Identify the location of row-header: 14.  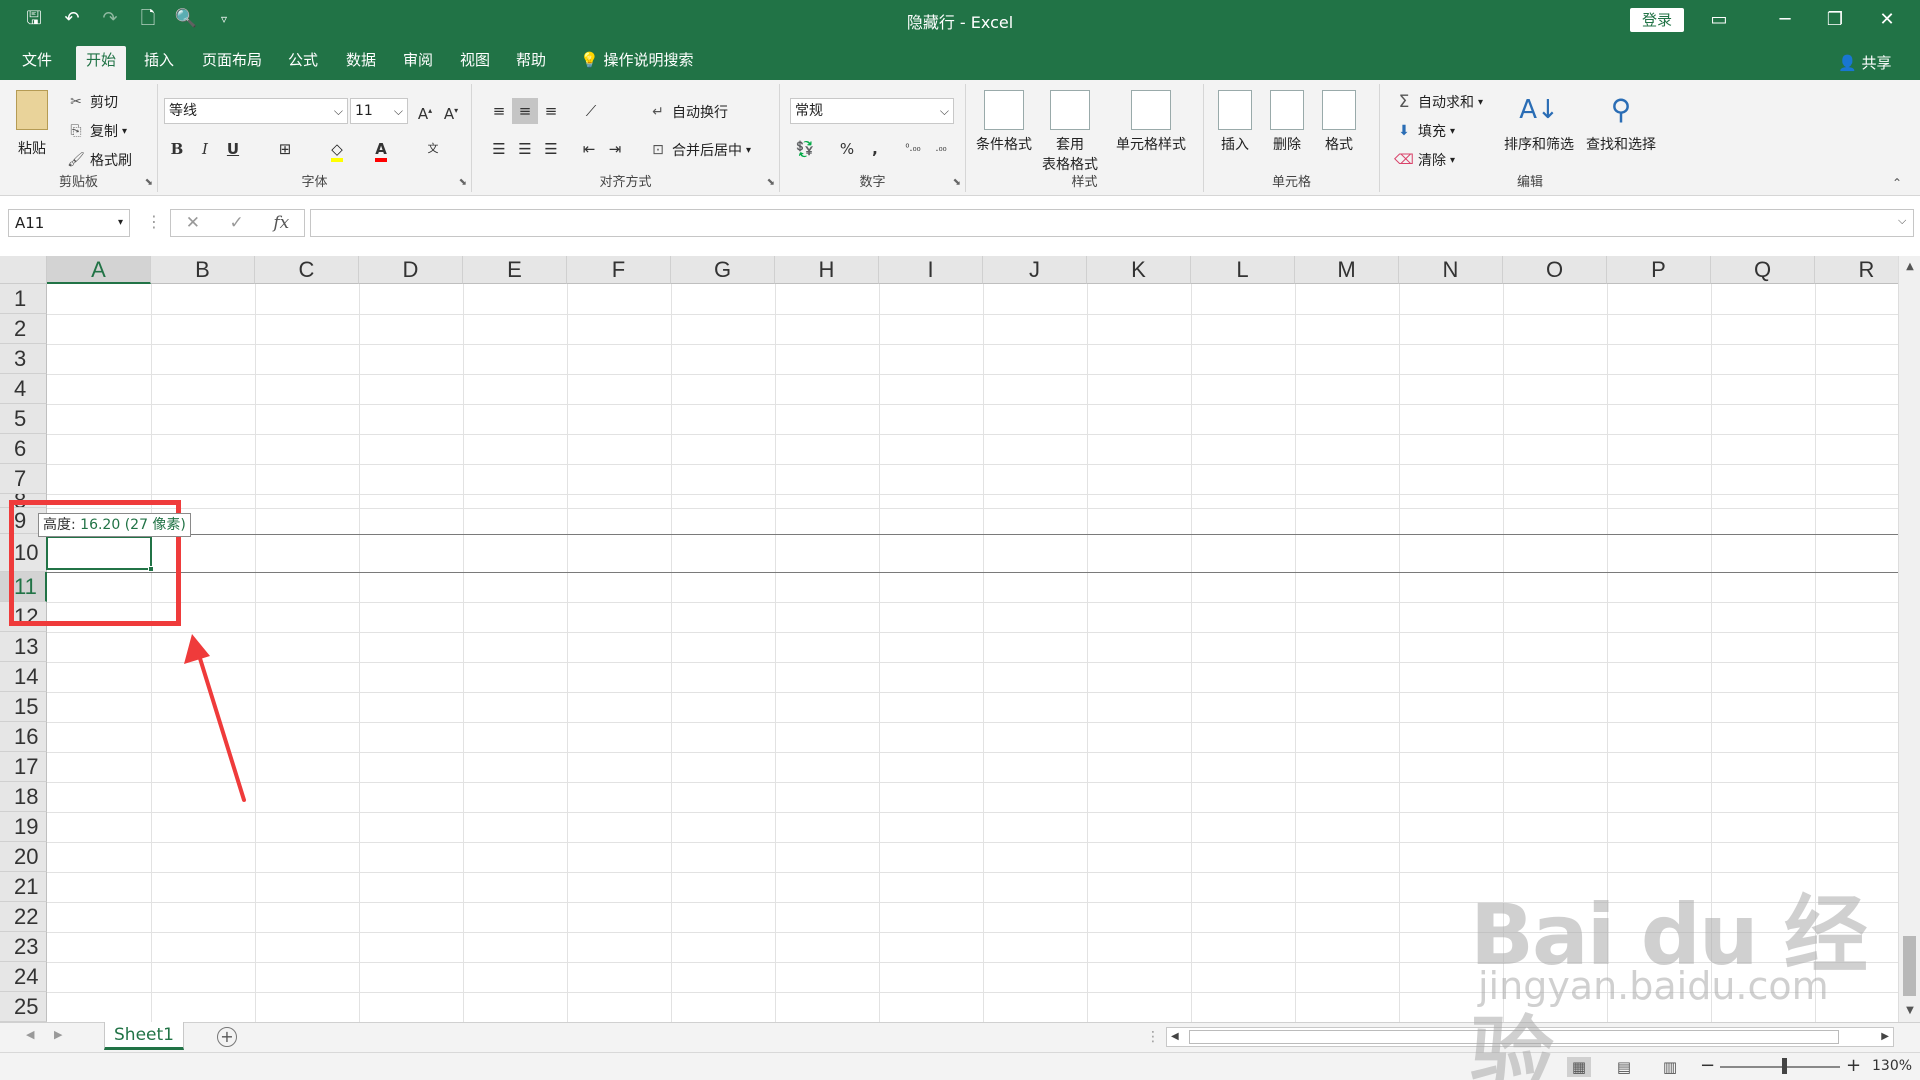
(23, 677).